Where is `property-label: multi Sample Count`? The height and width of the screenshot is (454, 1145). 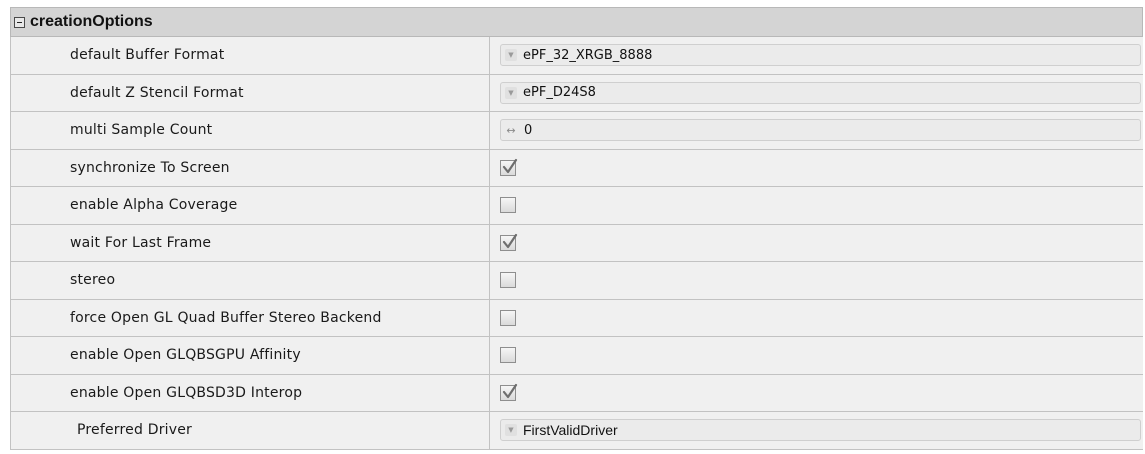
property-label: multi Sample Count is located at coordinates (141, 130).